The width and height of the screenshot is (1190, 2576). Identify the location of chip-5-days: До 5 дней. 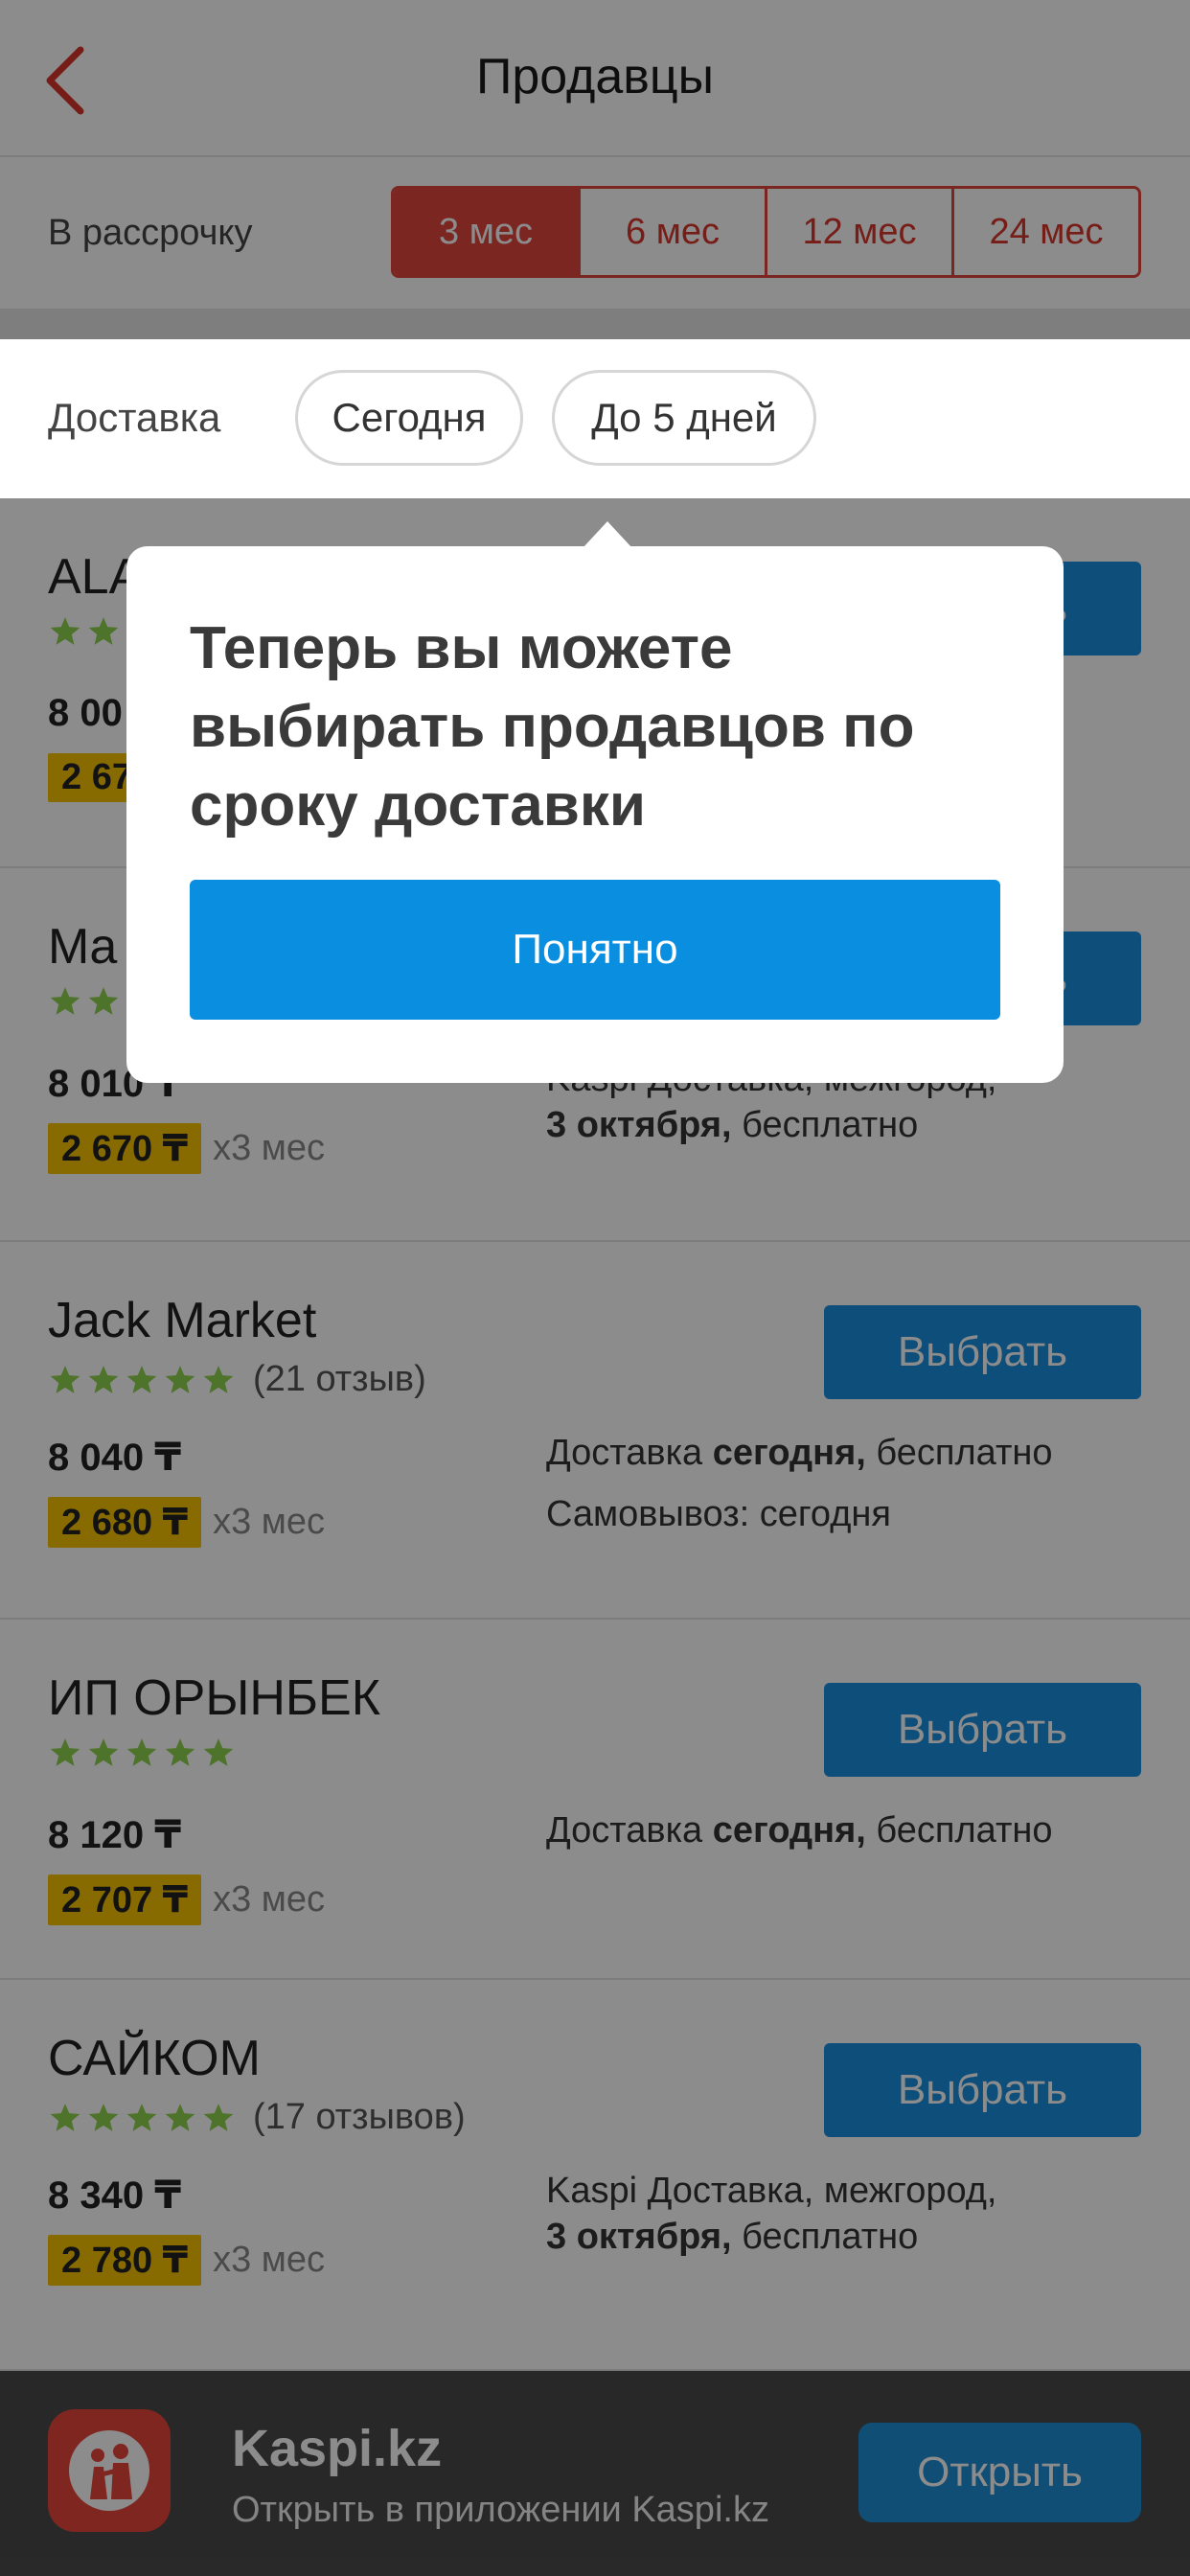
(684, 418).